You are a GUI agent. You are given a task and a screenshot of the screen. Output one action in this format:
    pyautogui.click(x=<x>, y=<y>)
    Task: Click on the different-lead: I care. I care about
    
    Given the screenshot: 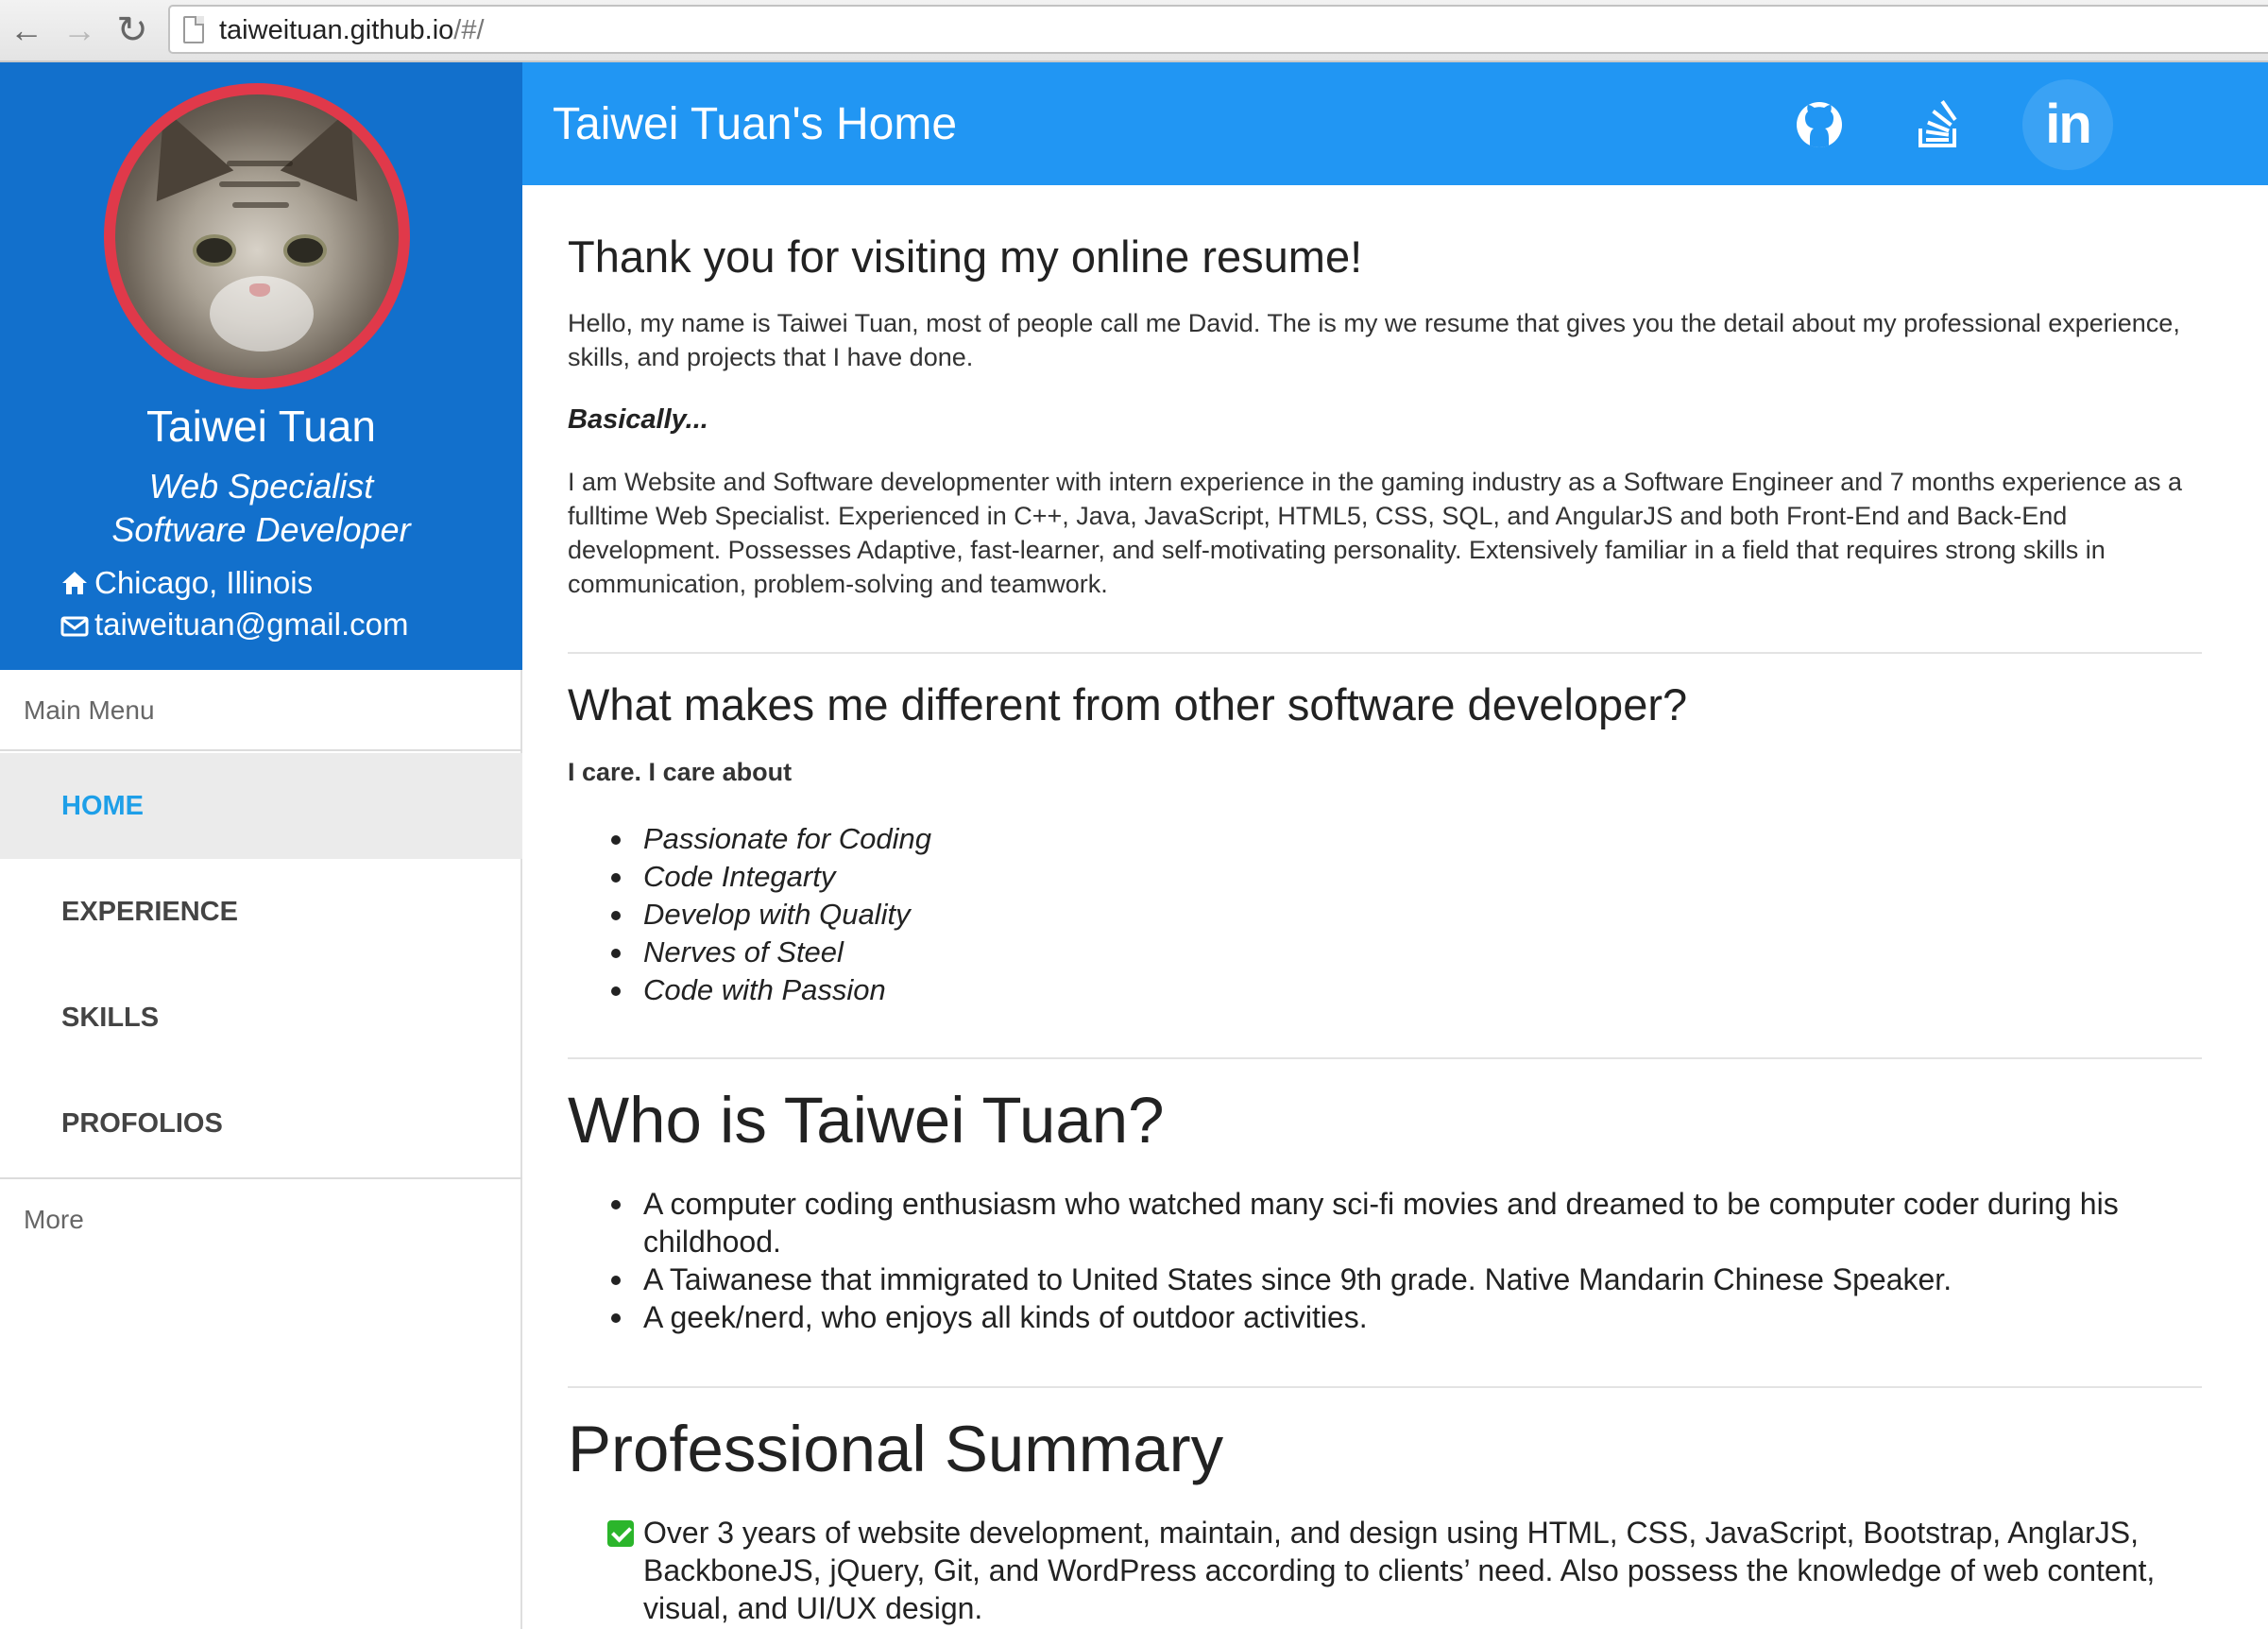 What is the action you would take?
    pyautogui.click(x=681, y=772)
    